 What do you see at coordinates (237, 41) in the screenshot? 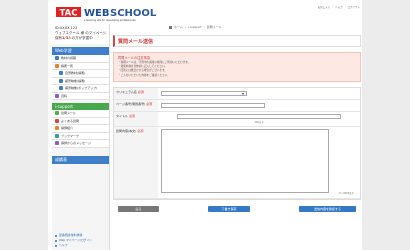
I see `title-bar: 質問メール送信` at bounding box center [237, 41].